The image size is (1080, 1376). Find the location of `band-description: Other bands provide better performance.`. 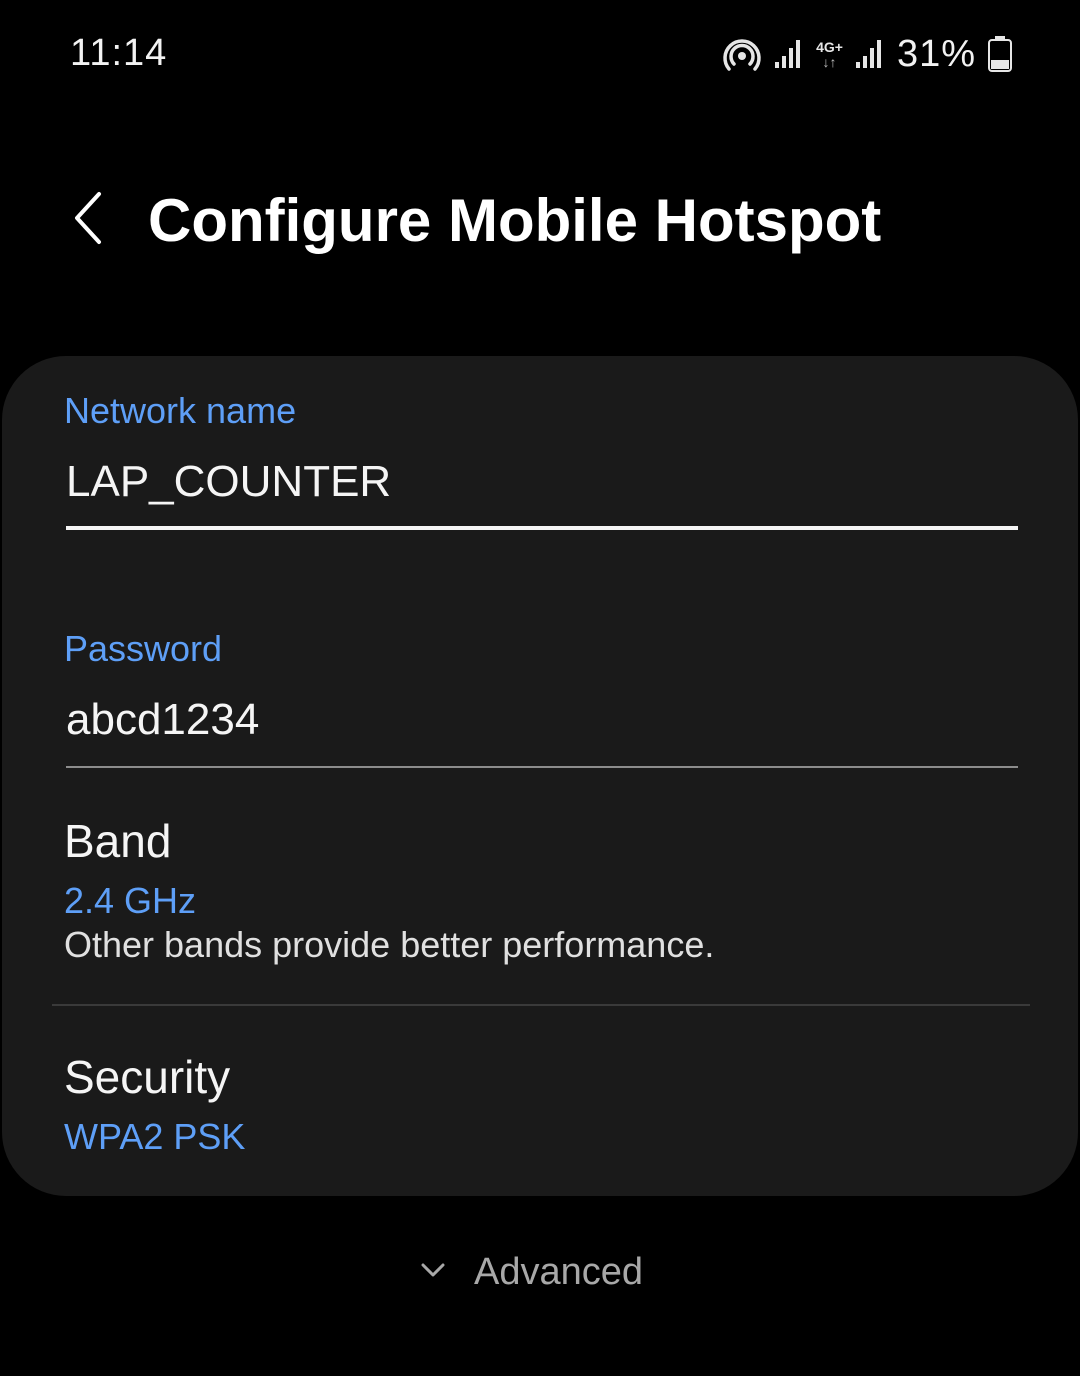

band-description: Other bands provide better performance. is located at coordinates (389, 944).